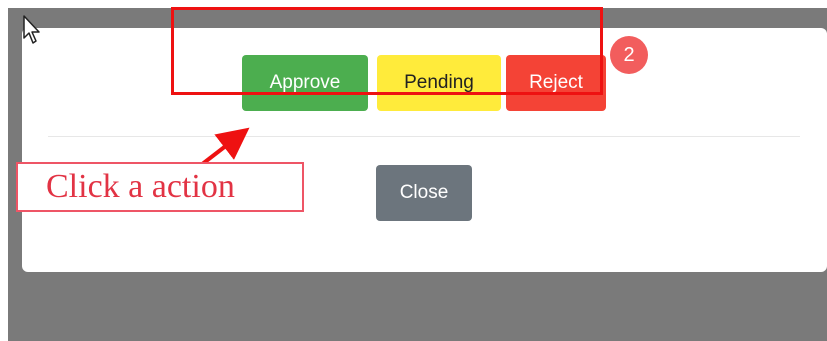 This screenshot has width=827, height=341. What do you see at coordinates (424, 193) in the screenshot?
I see `close-button: Close` at bounding box center [424, 193].